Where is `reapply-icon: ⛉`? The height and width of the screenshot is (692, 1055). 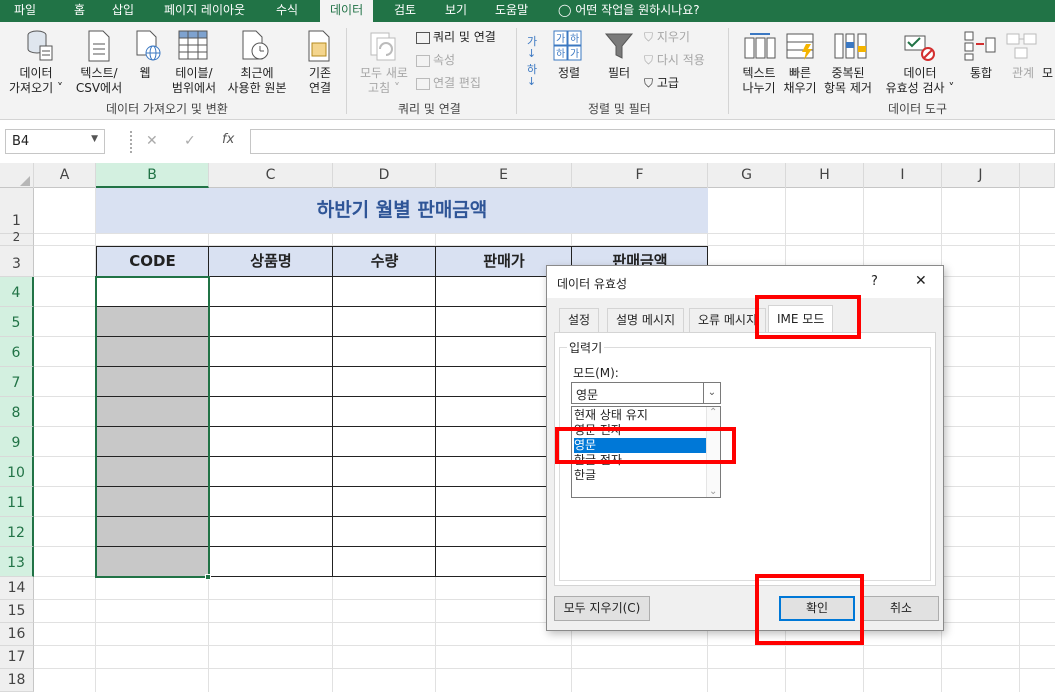 reapply-icon: ⛉ is located at coordinates (649, 60).